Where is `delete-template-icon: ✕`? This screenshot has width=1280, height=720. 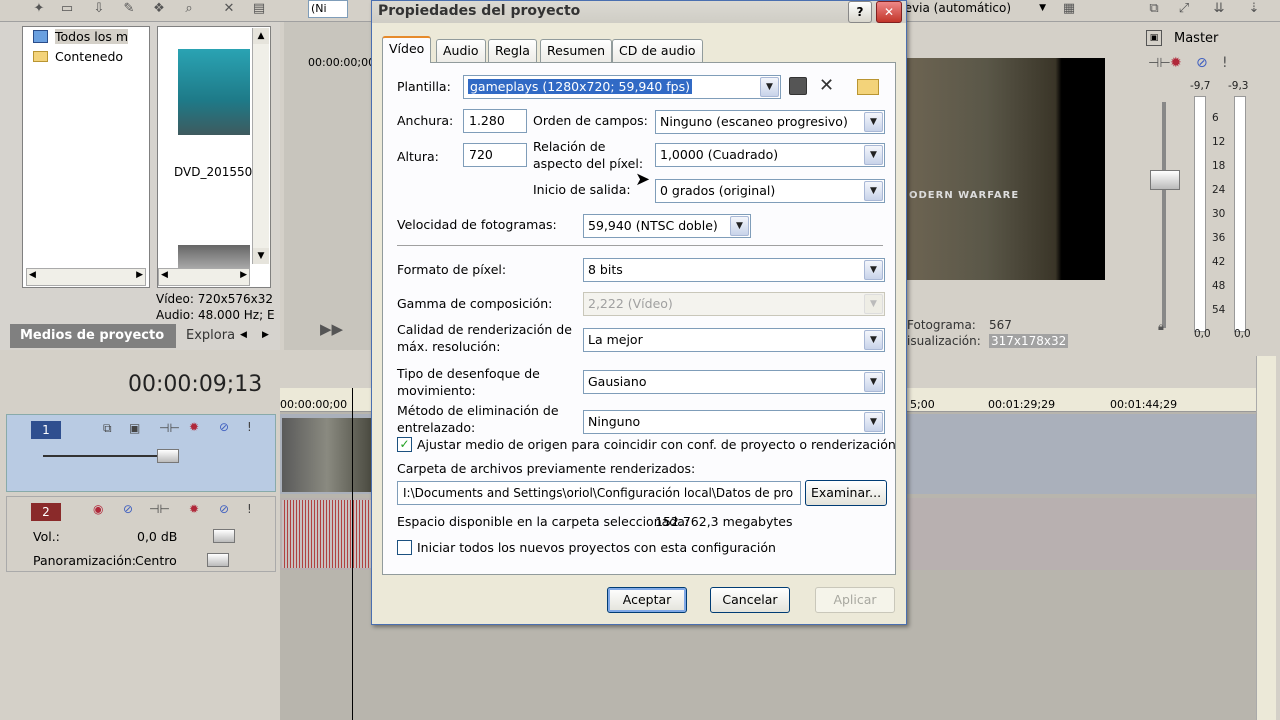 delete-template-icon: ✕ is located at coordinates (826, 85).